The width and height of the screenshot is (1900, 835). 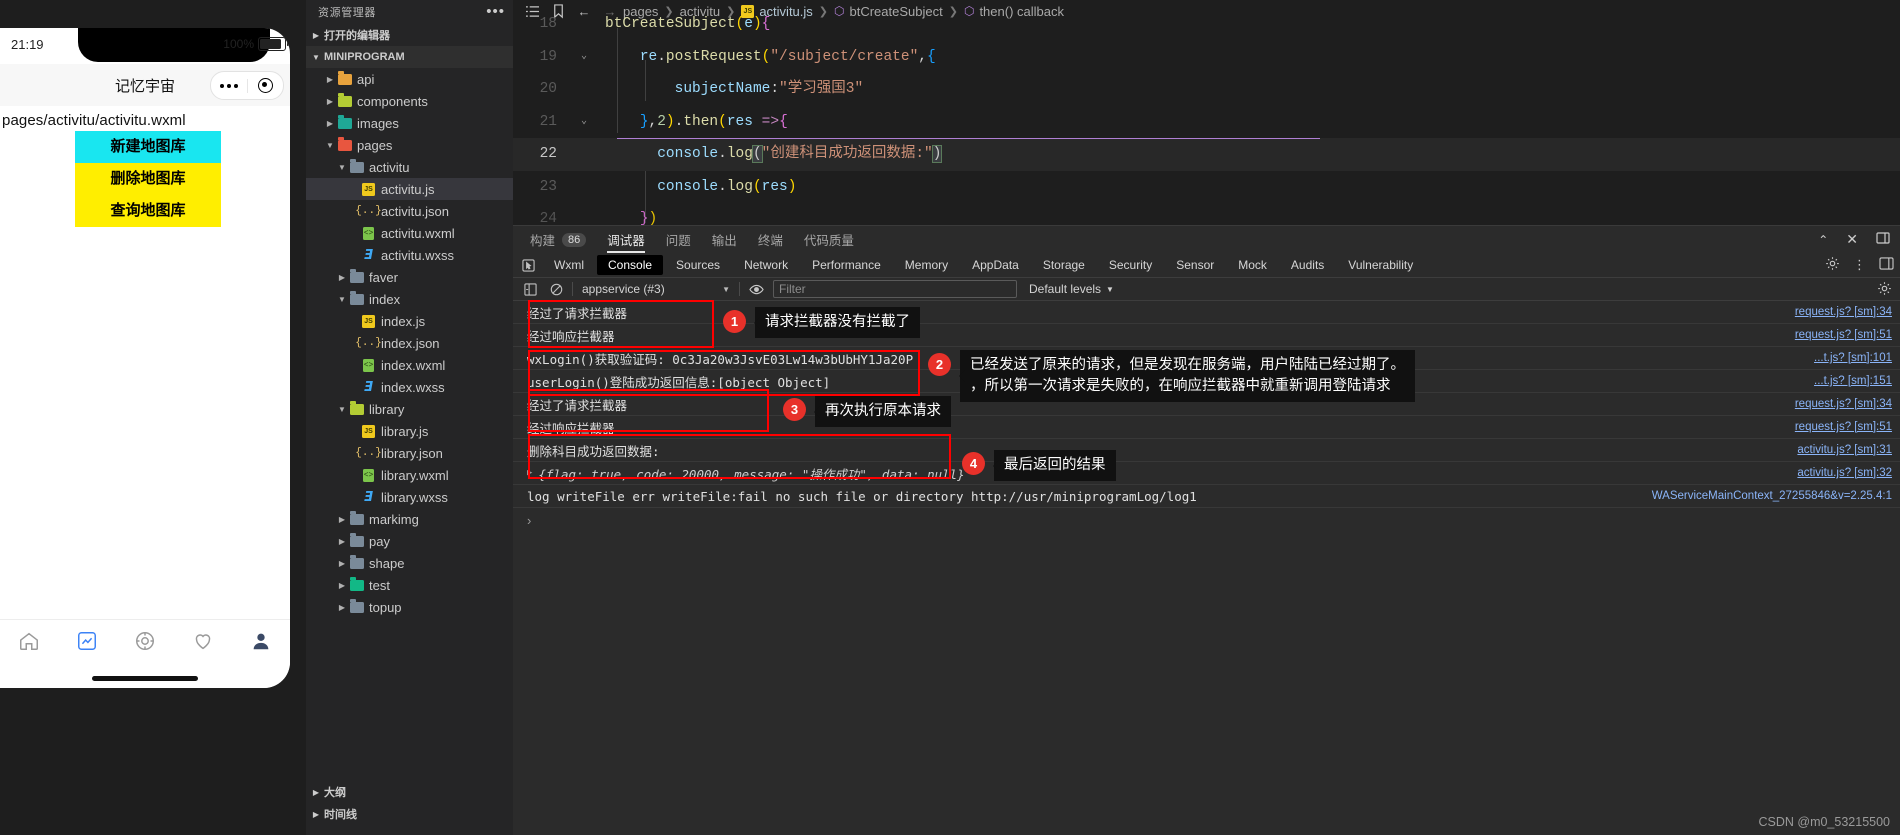 I want to click on tree-file-library-json: {..} library.json, so click(x=409, y=453).